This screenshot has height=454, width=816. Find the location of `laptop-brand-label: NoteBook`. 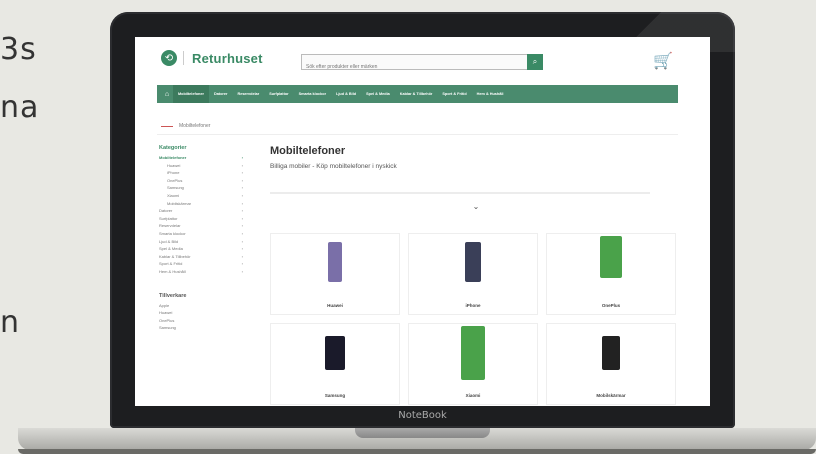

laptop-brand-label: NoteBook is located at coordinates (422, 415).